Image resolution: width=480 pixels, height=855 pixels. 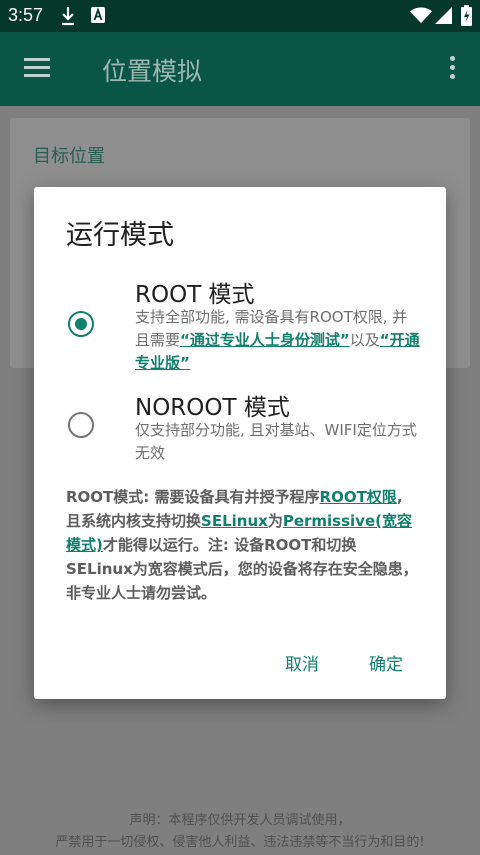 What do you see at coordinates (444, 17) in the screenshot?
I see `signal-icon` at bounding box center [444, 17].